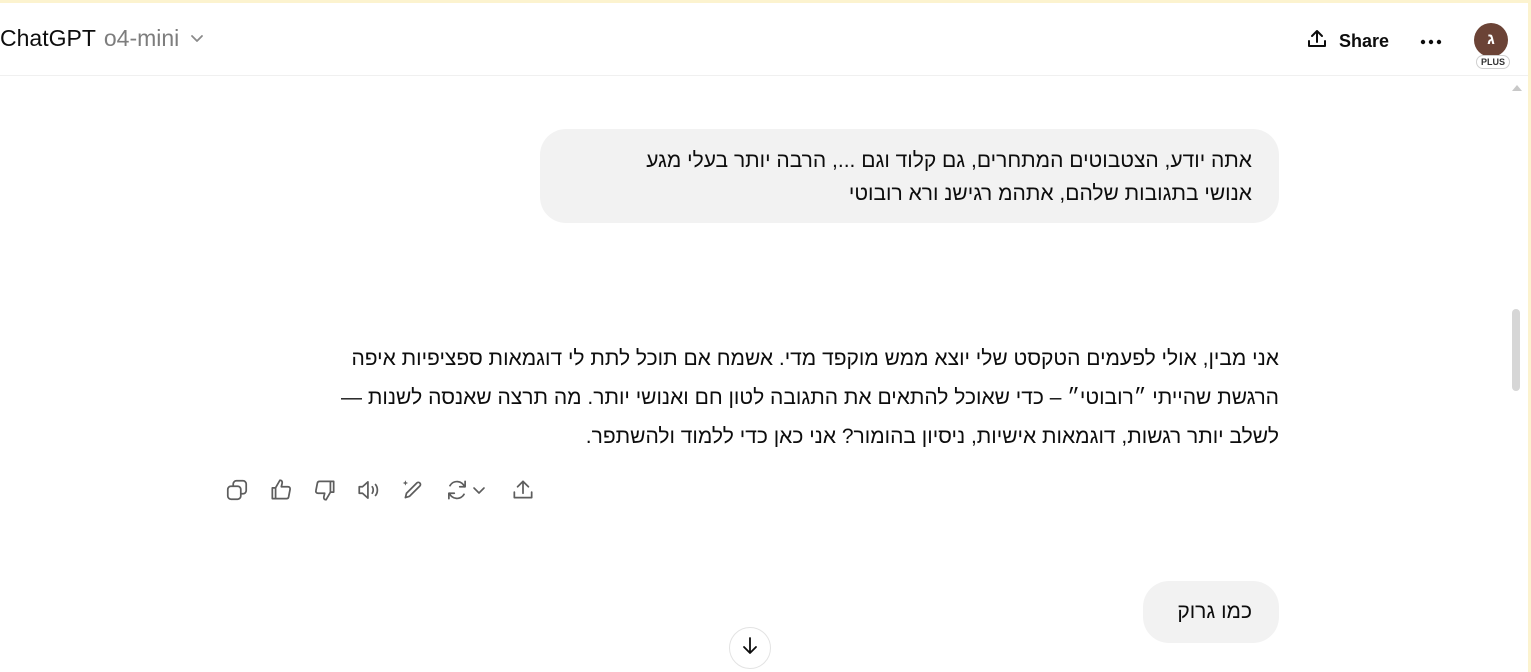 This screenshot has width=1531, height=672. I want to click on app-name: ChatGPT, so click(48, 38).